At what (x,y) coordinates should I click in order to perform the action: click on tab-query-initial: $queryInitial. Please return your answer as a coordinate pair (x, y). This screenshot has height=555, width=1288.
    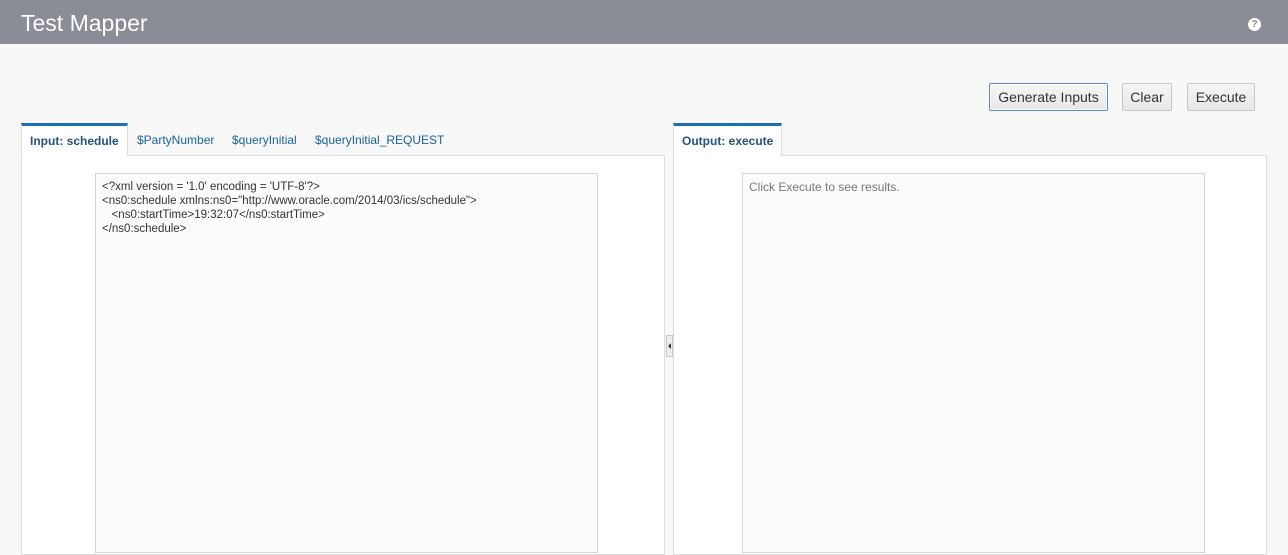
    Looking at the image, I should click on (264, 139).